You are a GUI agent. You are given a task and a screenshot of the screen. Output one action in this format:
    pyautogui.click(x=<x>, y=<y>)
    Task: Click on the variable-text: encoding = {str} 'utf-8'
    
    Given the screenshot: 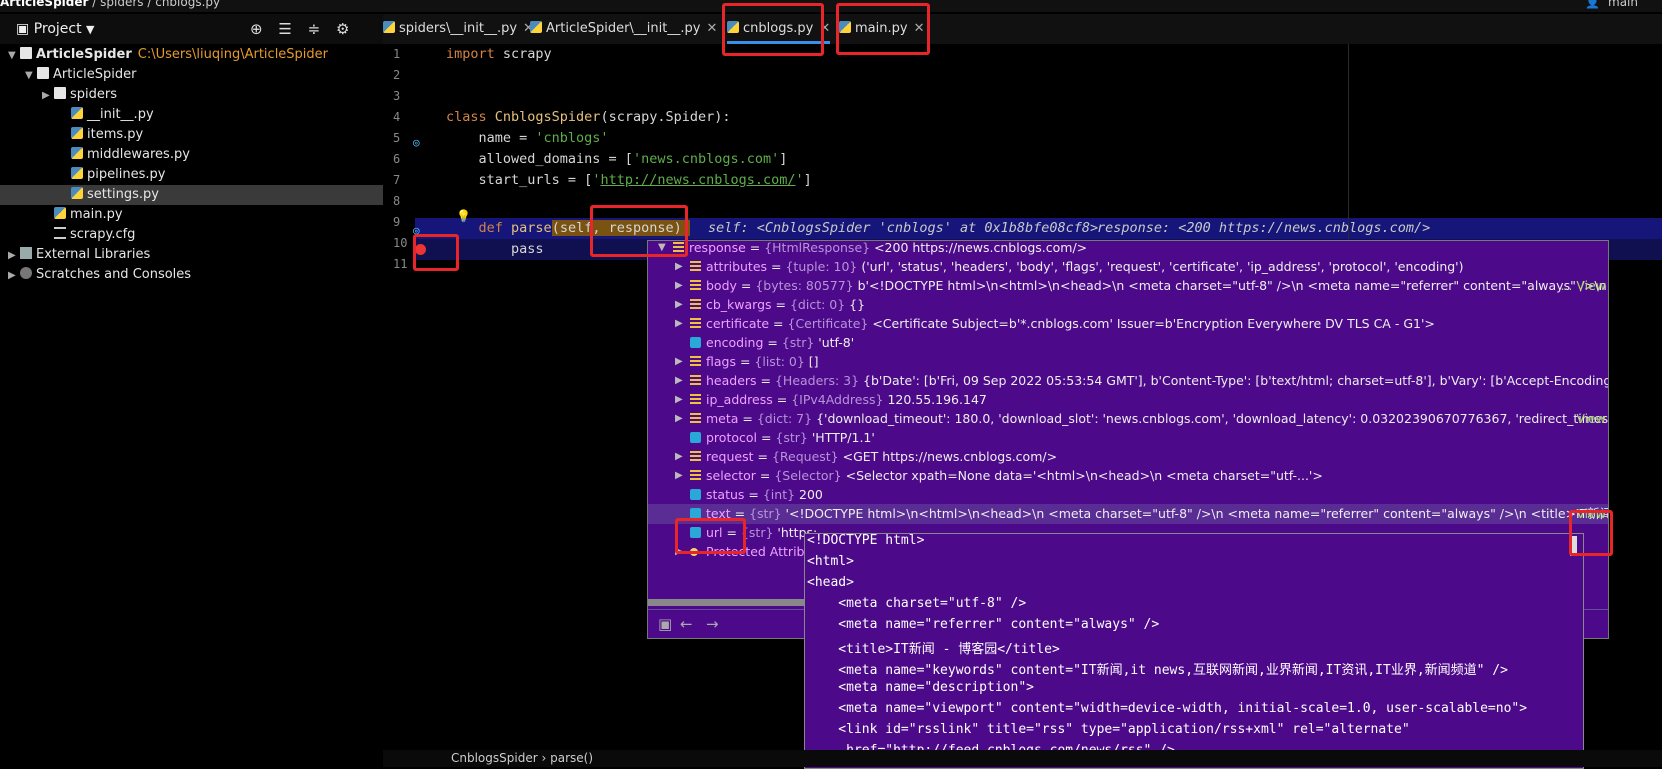 What is the action you would take?
    pyautogui.click(x=780, y=343)
    